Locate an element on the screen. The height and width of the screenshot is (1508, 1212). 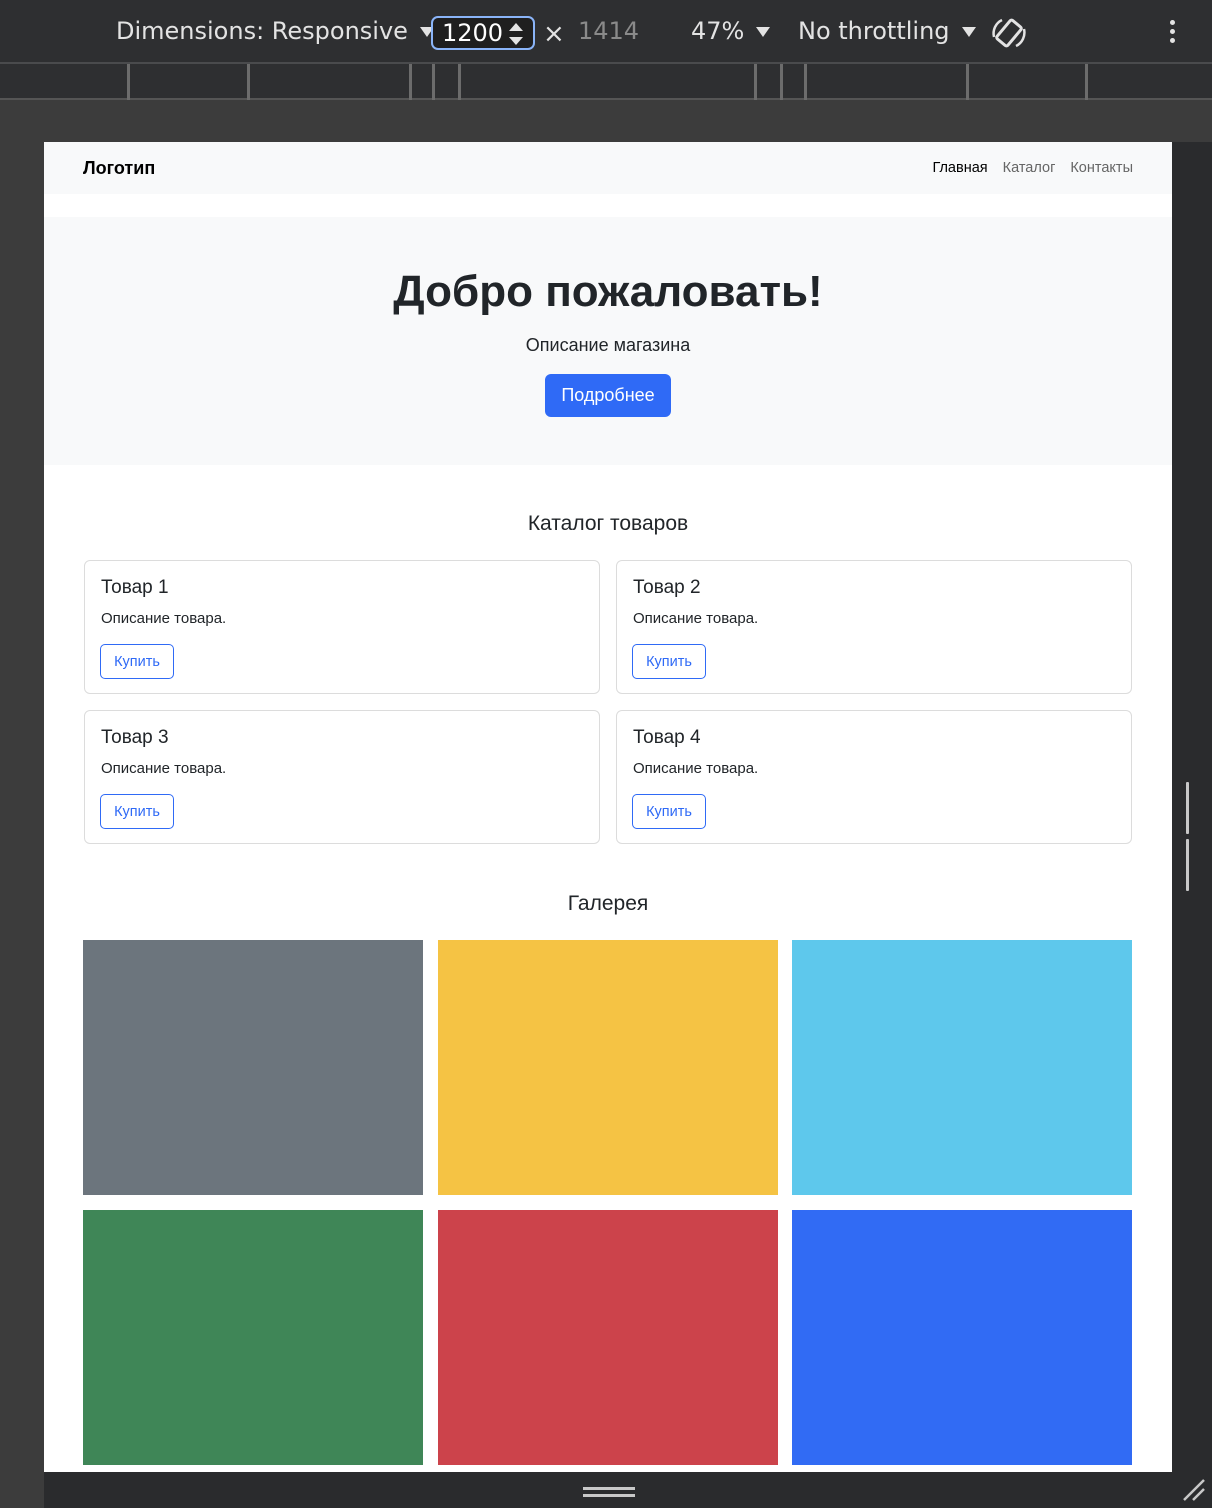
width-input: 1200 is located at coordinates (483, 33).